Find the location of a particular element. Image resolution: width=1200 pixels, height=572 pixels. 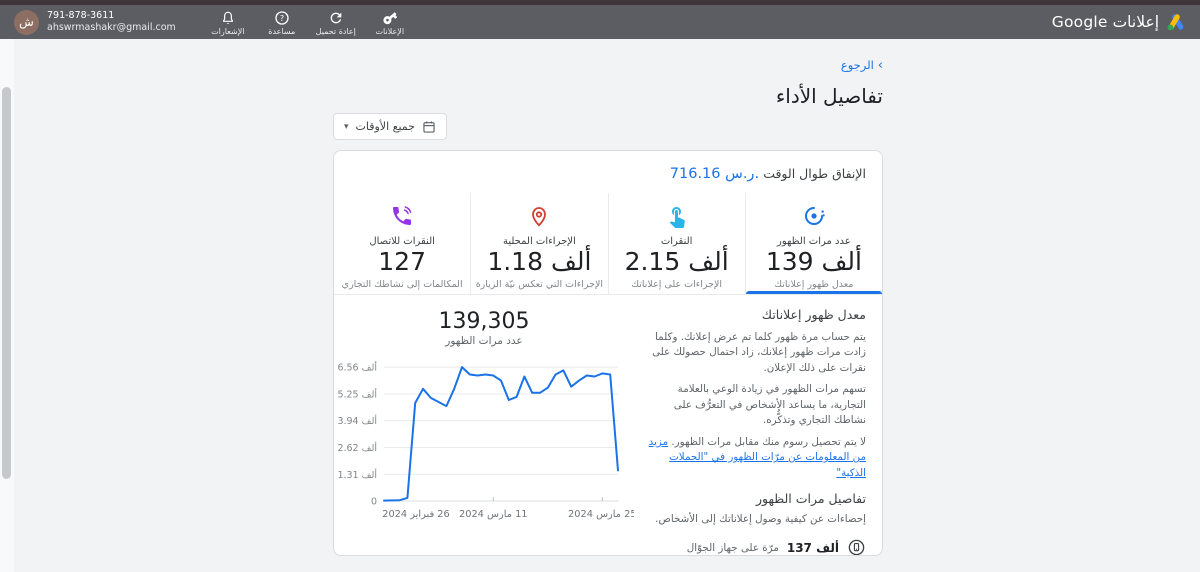

metric-label: الإجراءات المحلية is located at coordinates (539, 241).